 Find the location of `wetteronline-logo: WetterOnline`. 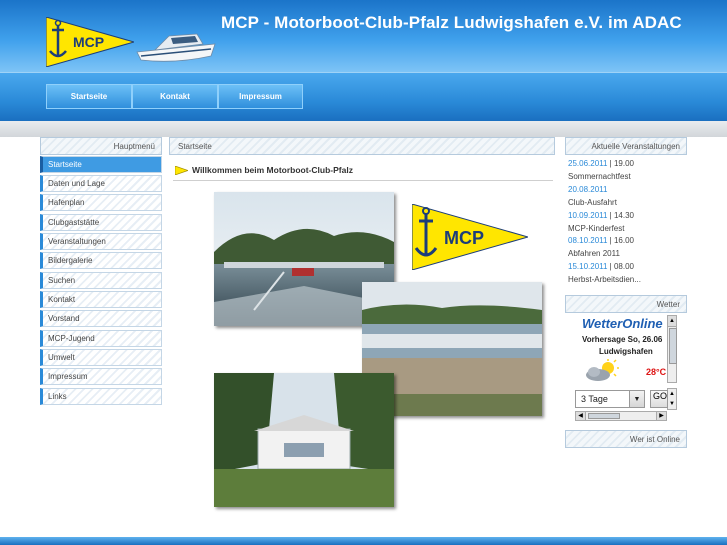

wetteronline-logo: WetterOnline is located at coordinates (622, 323).